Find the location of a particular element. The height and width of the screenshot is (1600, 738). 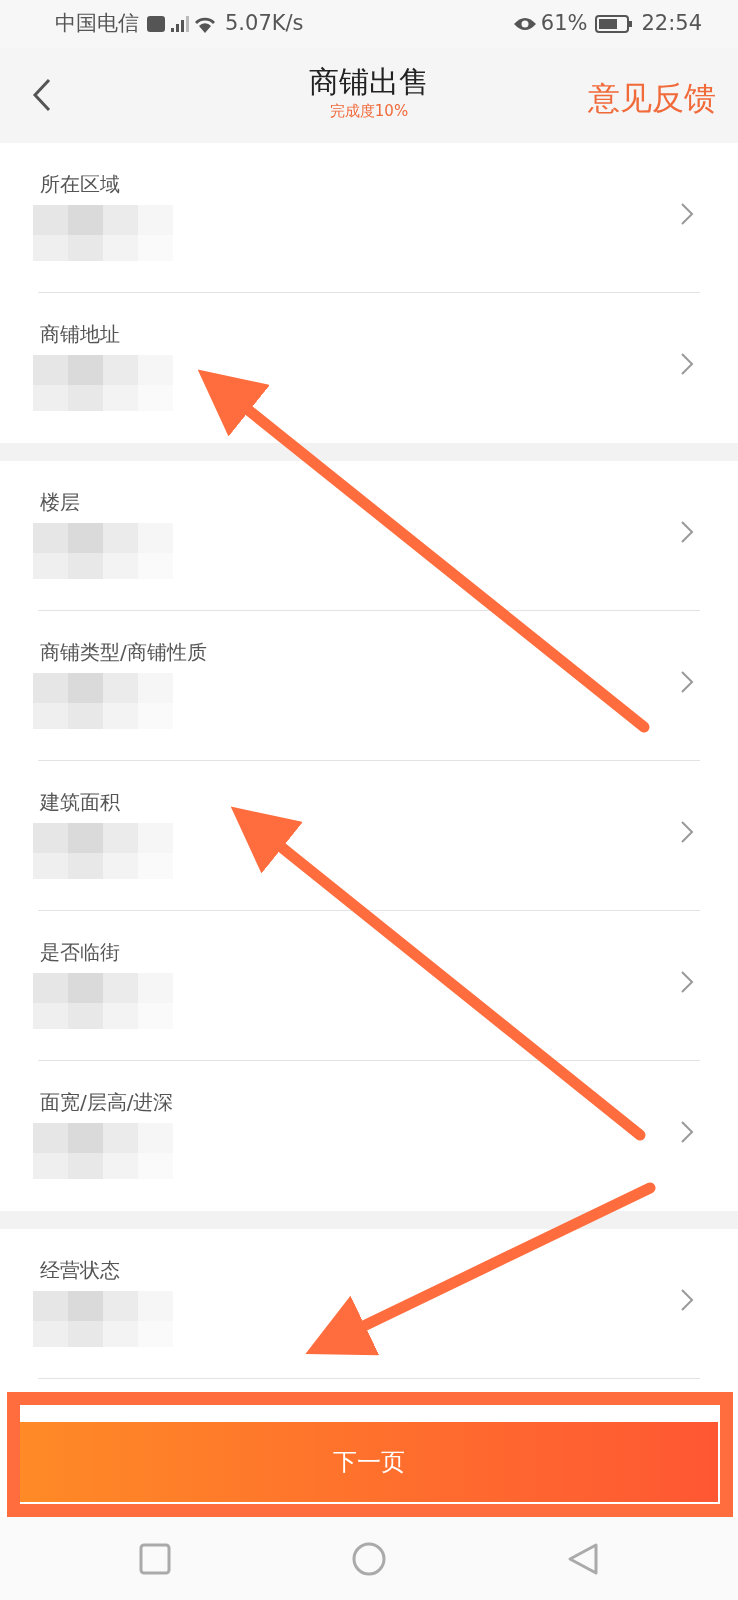

eye-icon is located at coordinates (524, 24).